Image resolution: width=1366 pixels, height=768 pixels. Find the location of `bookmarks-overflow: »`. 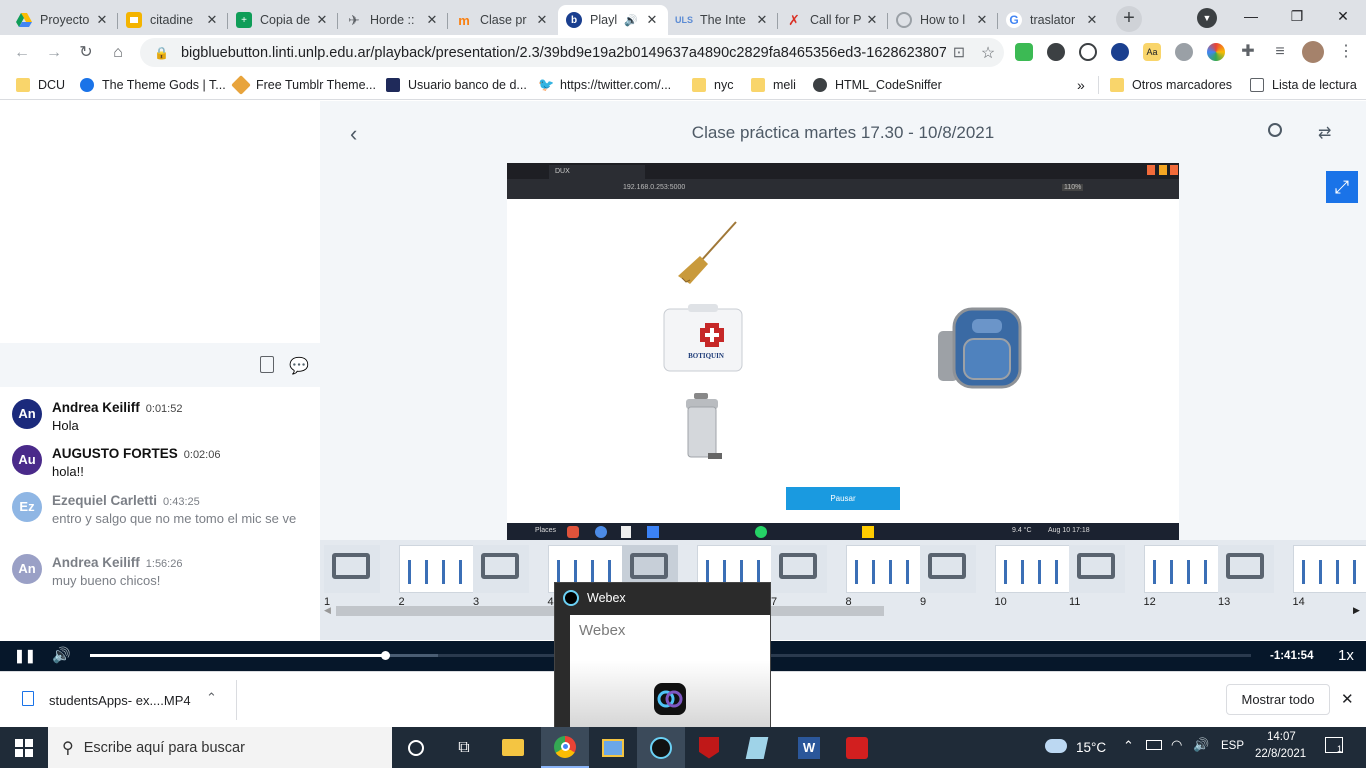

bookmarks-overflow: » is located at coordinates (1081, 85).